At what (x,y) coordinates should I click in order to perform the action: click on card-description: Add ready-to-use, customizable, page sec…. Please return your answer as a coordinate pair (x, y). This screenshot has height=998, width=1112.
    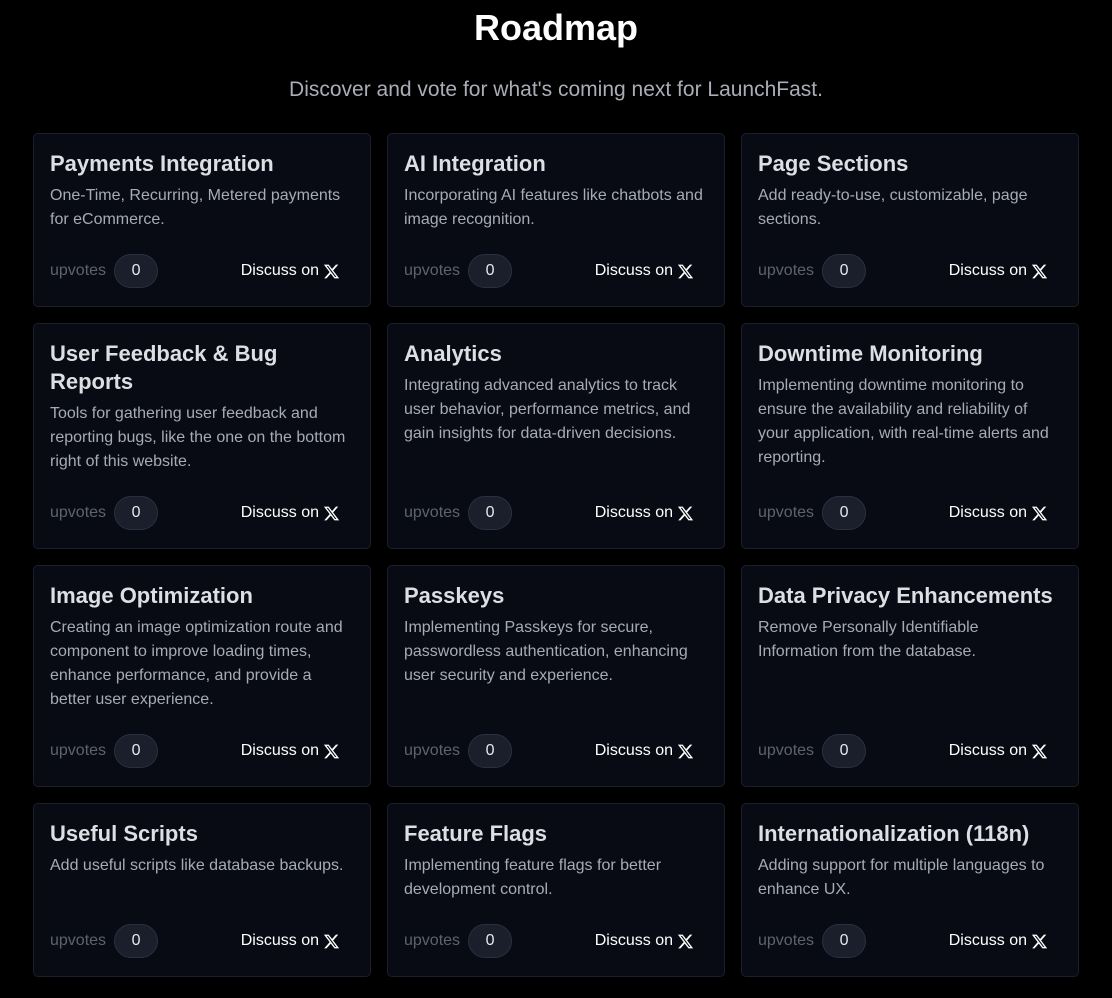
    Looking at the image, I should click on (893, 207).